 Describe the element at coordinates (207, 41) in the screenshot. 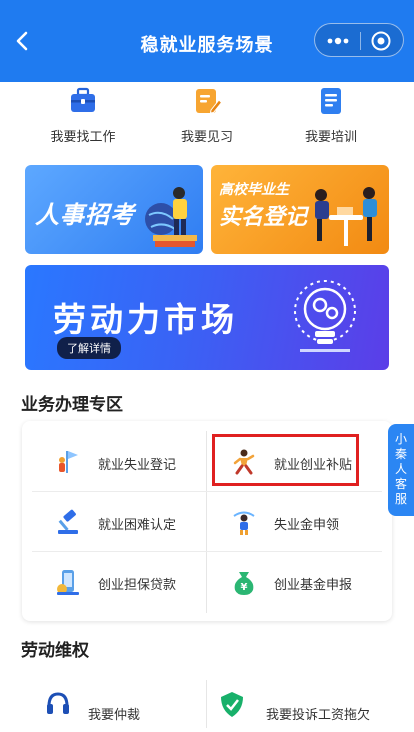

I see `top-nav-bar: 稳就业服务场景` at that location.